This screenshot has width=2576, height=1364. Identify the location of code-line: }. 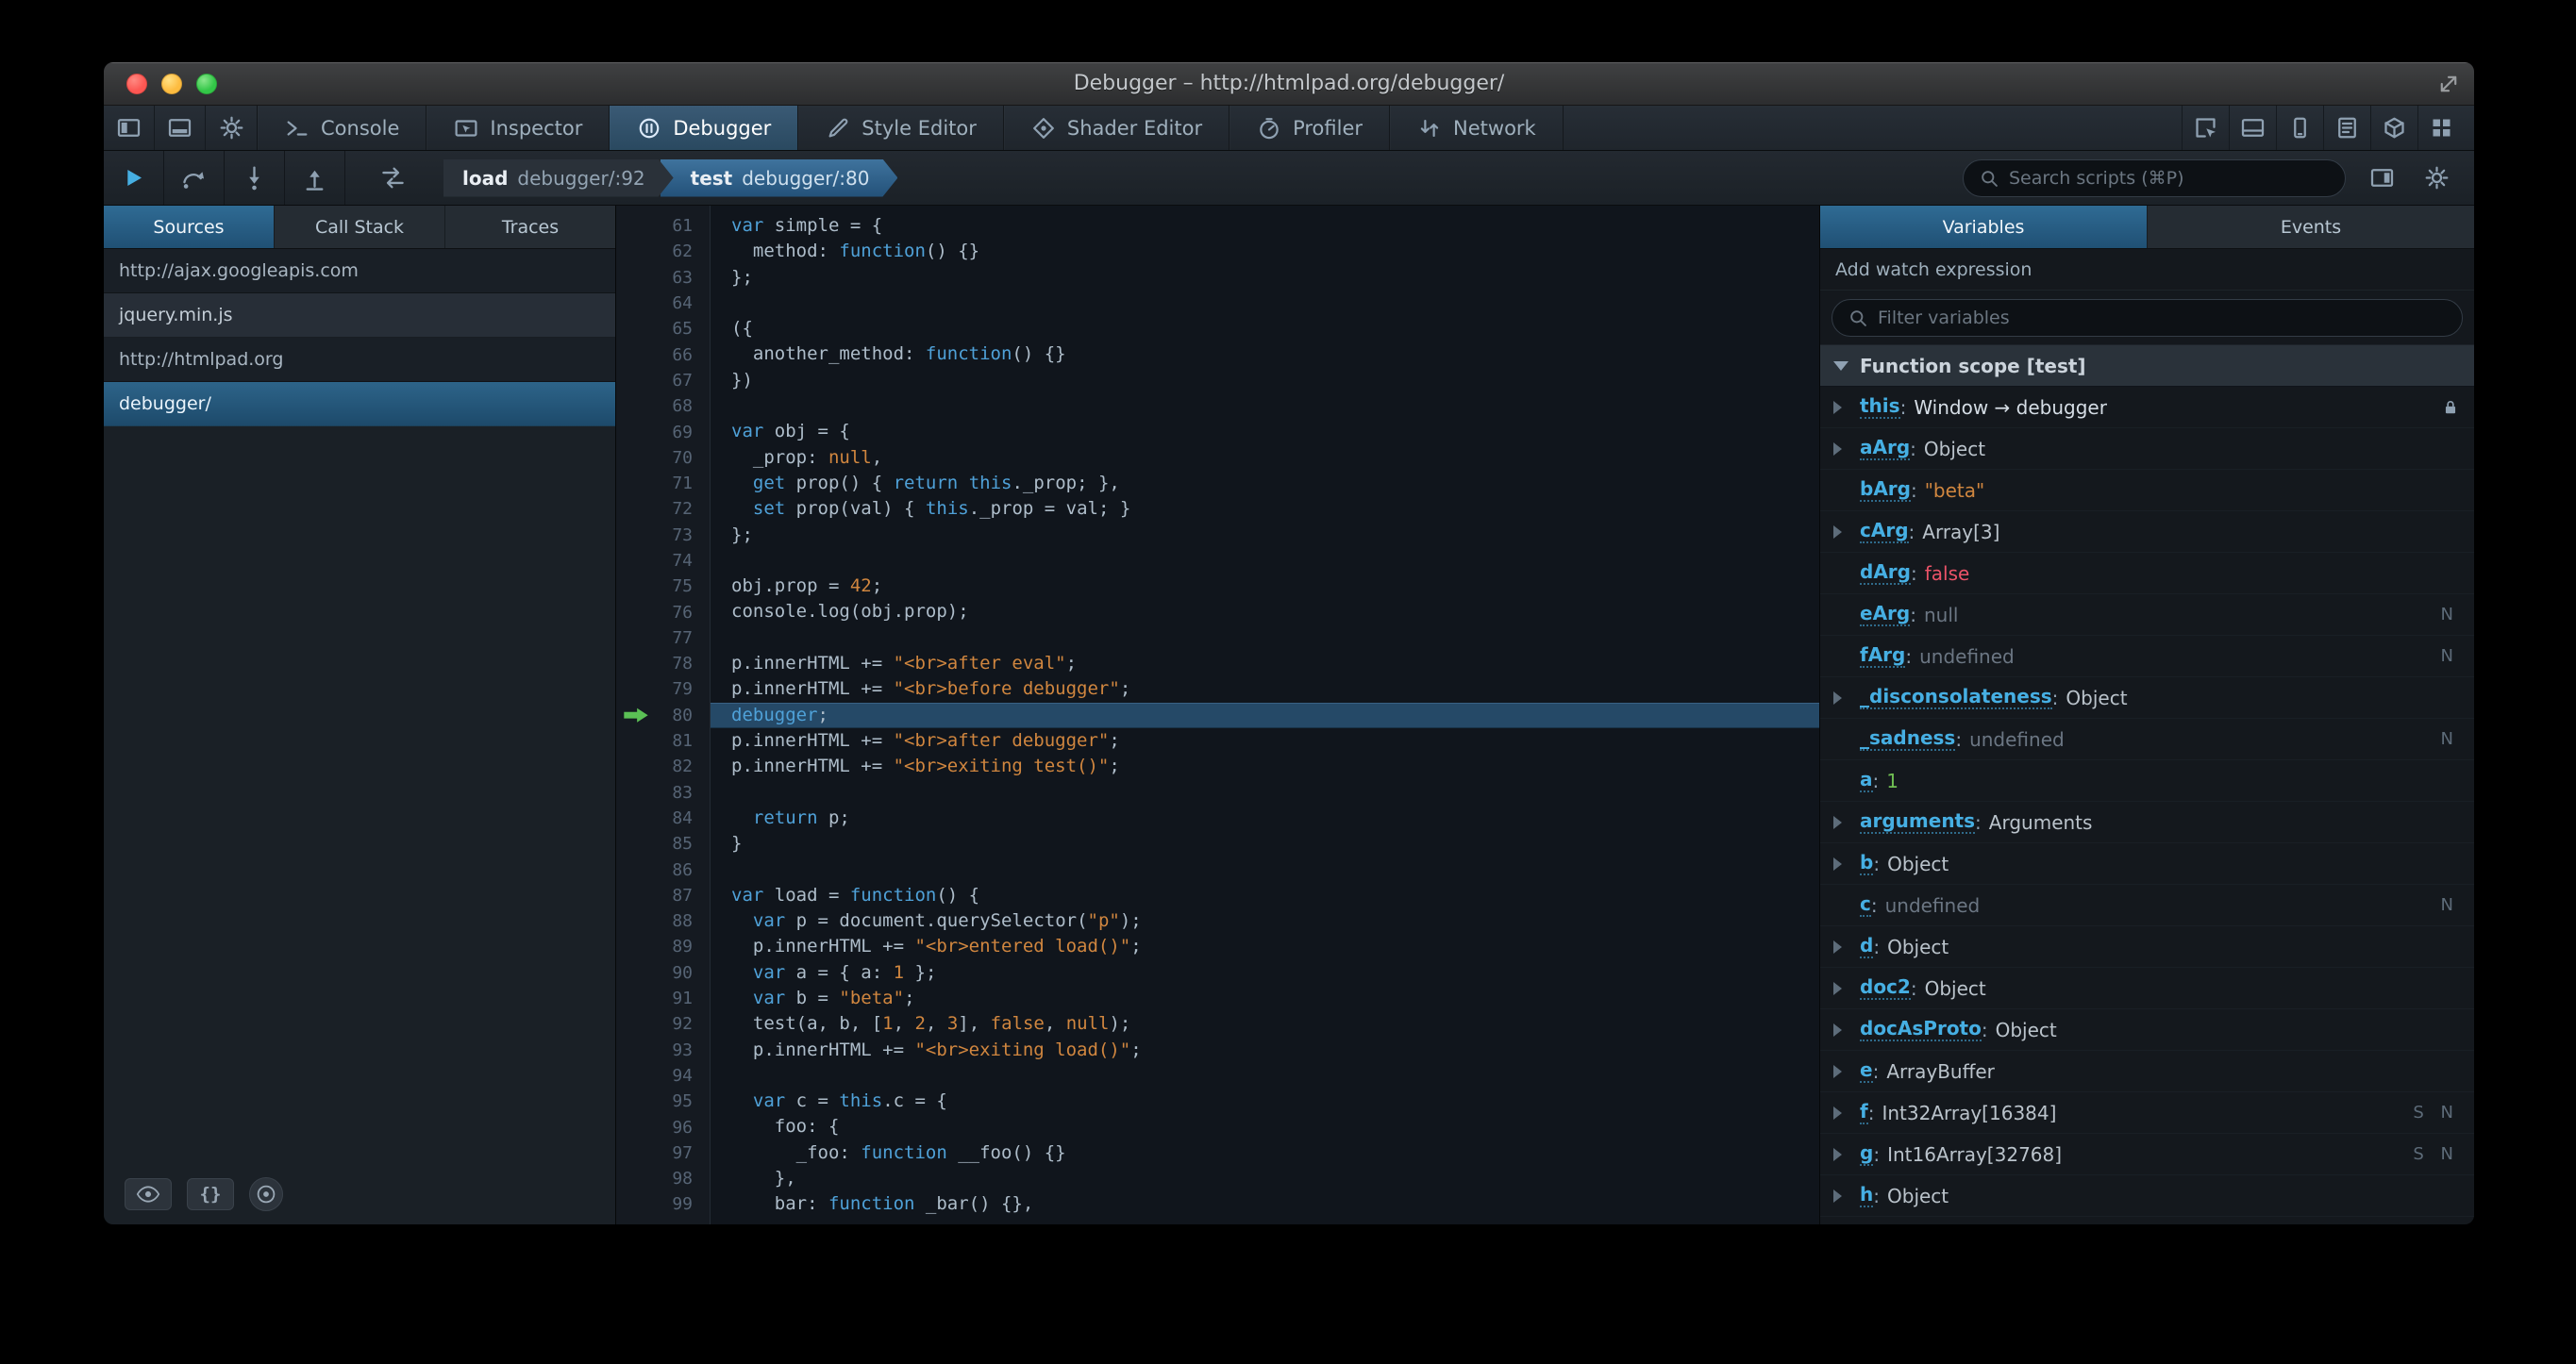
(1265, 844).